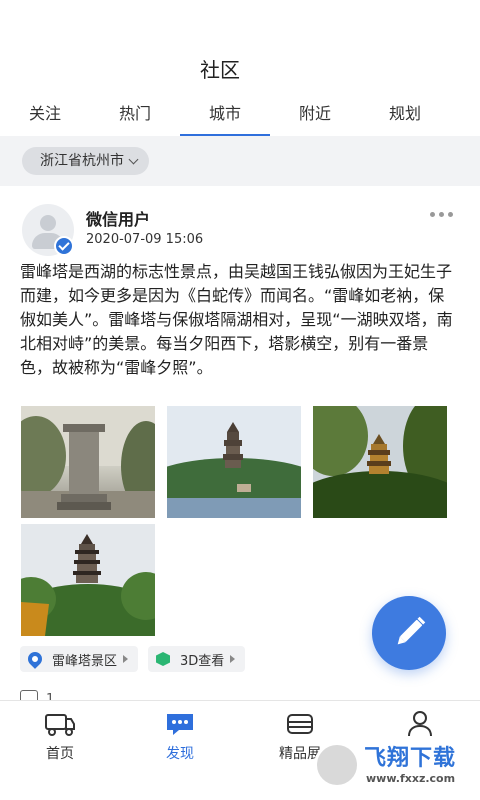 The image size is (480, 800). I want to click on tab-bar: 关注 热门 城市 附近 规划, so click(240, 115).